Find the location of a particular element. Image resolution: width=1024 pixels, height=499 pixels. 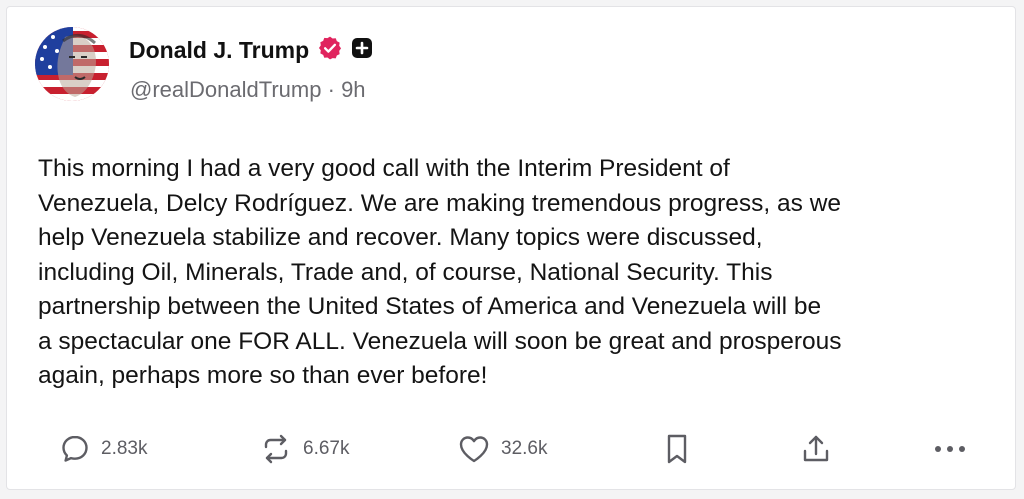

heart-icon is located at coordinates (474, 449).